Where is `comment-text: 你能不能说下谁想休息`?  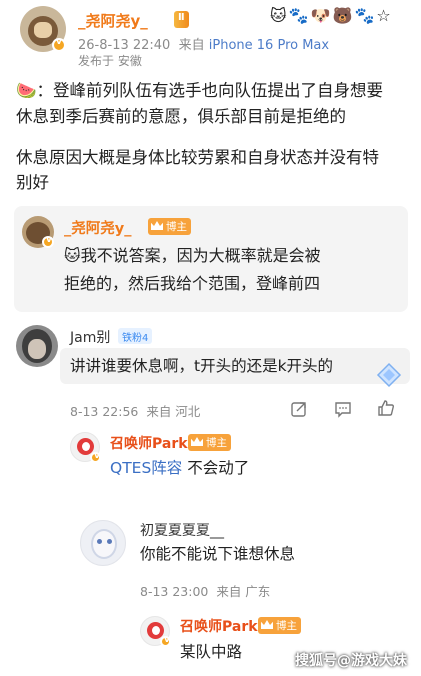 comment-text: 你能不能说下谁想休息 is located at coordinates (218, 554).